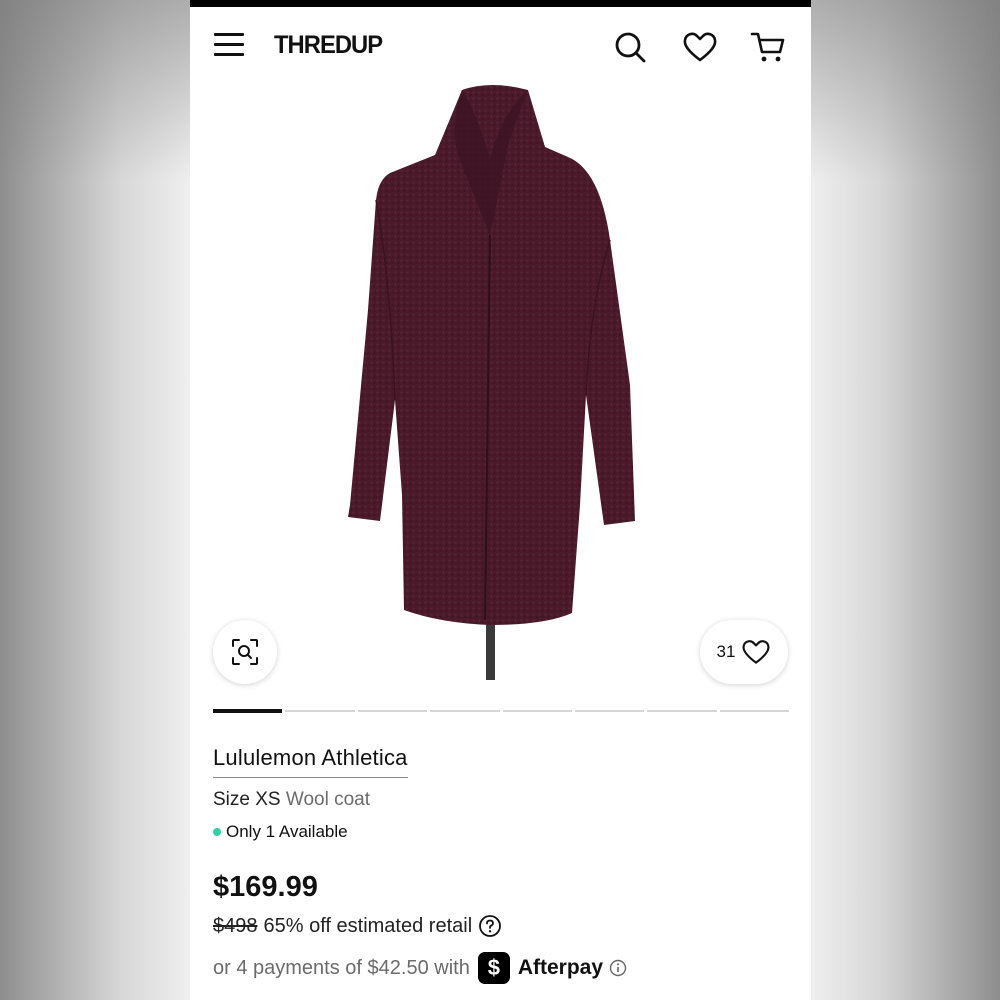 This screenshot has width=1000, height=1000. I want to click on status-bar, so click(500, 3).